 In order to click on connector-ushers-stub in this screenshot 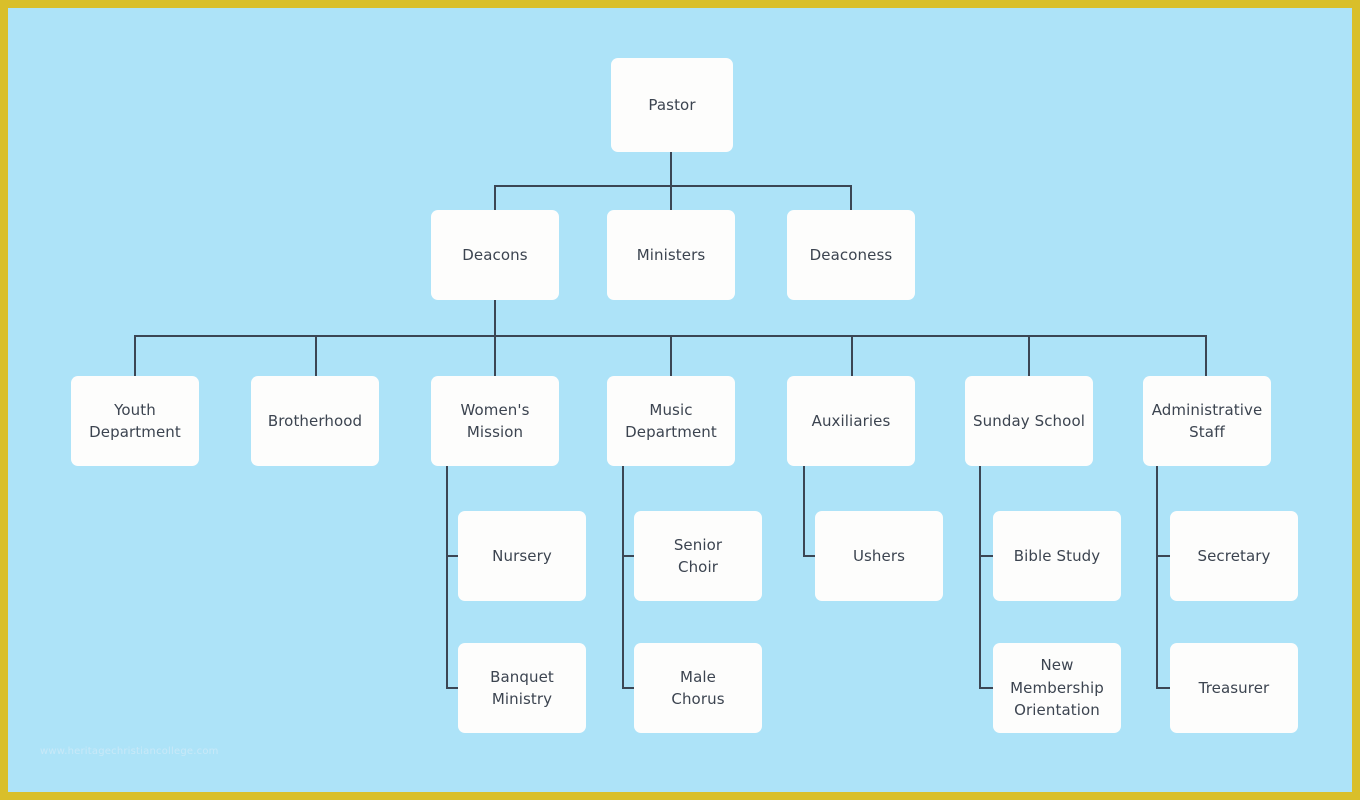, I will do `click(809, 556)`.